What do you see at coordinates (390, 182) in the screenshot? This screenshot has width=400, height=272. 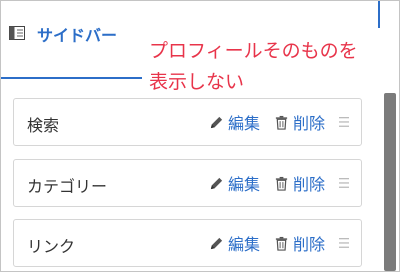 I see `scrollbar-thumb` at bounding box center [390, 182].